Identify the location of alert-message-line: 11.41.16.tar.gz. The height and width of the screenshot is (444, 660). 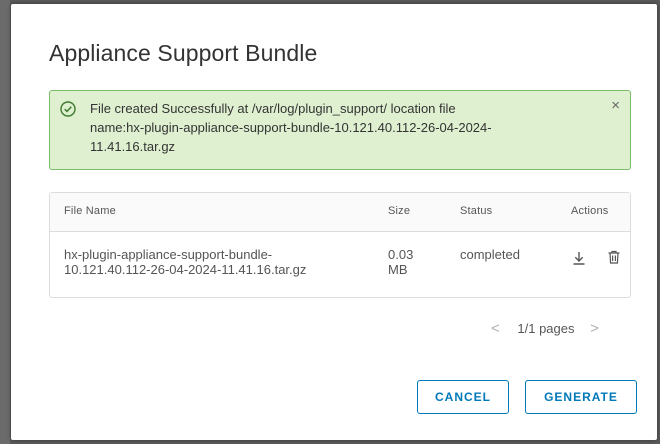
(133, 146).